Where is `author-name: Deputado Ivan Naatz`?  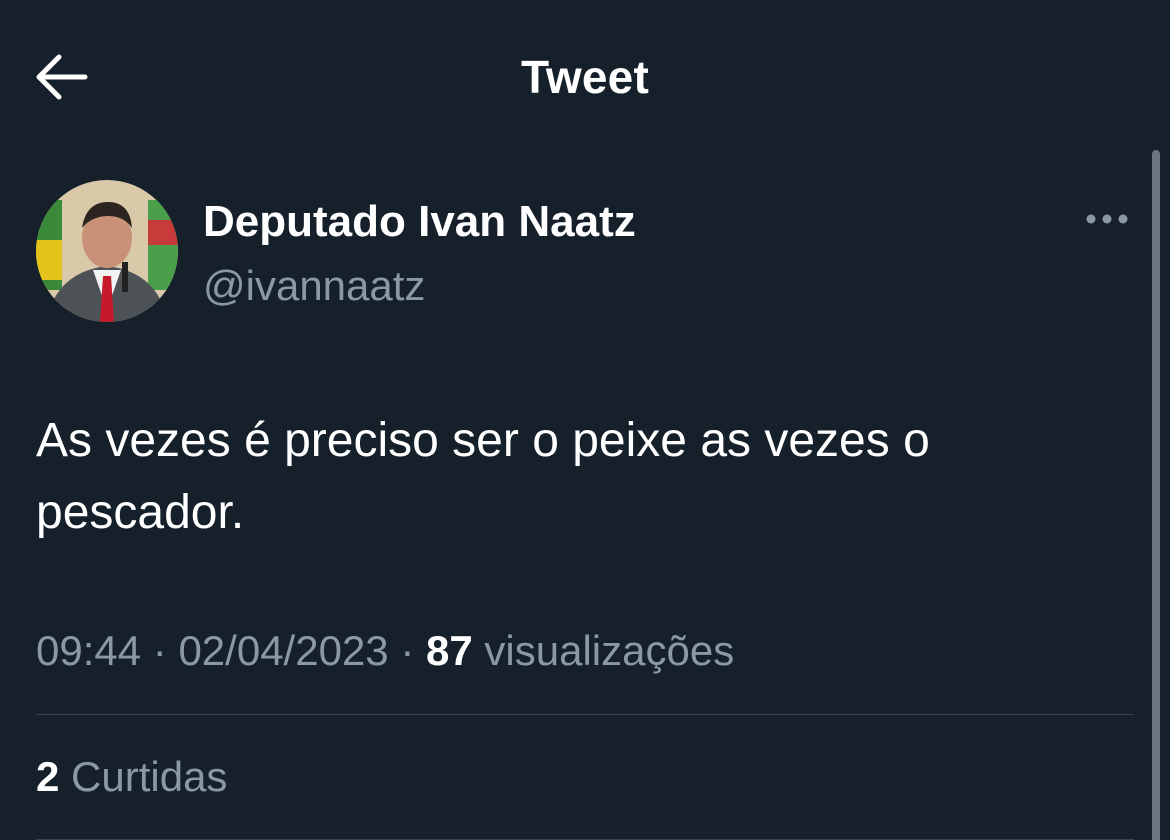 author-name: Deputado Ivan Naatz is located at coordinates (419, 222).